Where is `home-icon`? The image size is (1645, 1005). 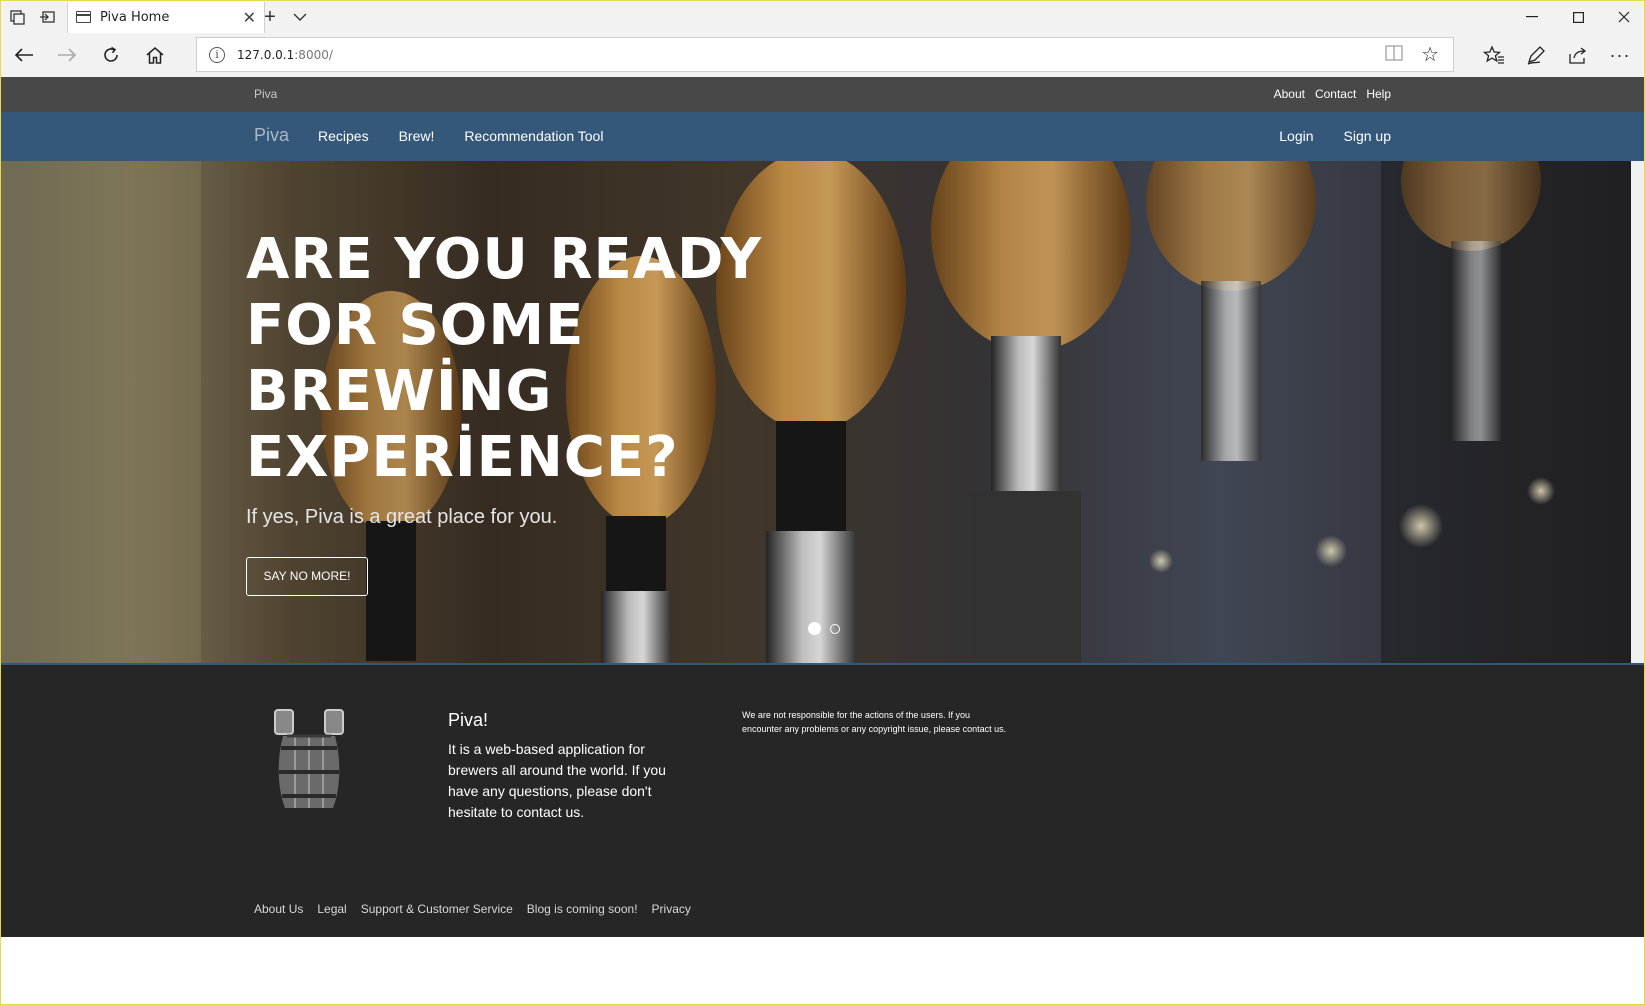 home-icon is located at coordinates (155, 55).